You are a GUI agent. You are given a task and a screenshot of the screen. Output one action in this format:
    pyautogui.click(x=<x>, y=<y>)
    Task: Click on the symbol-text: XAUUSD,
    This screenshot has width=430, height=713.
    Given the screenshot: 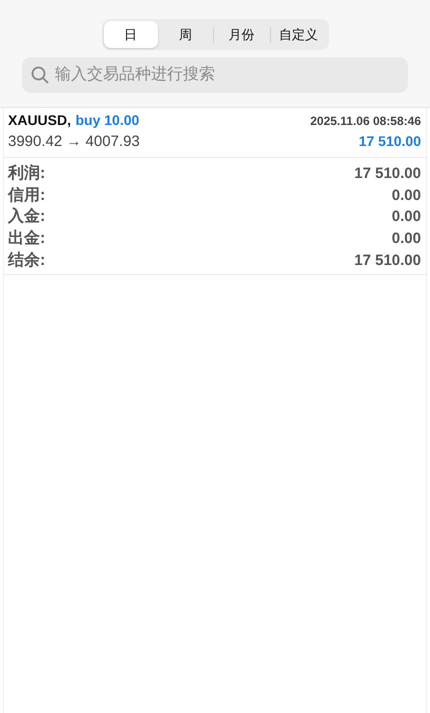 What is the action you would take?
    pyautogui.click(x=40, y=120)
    